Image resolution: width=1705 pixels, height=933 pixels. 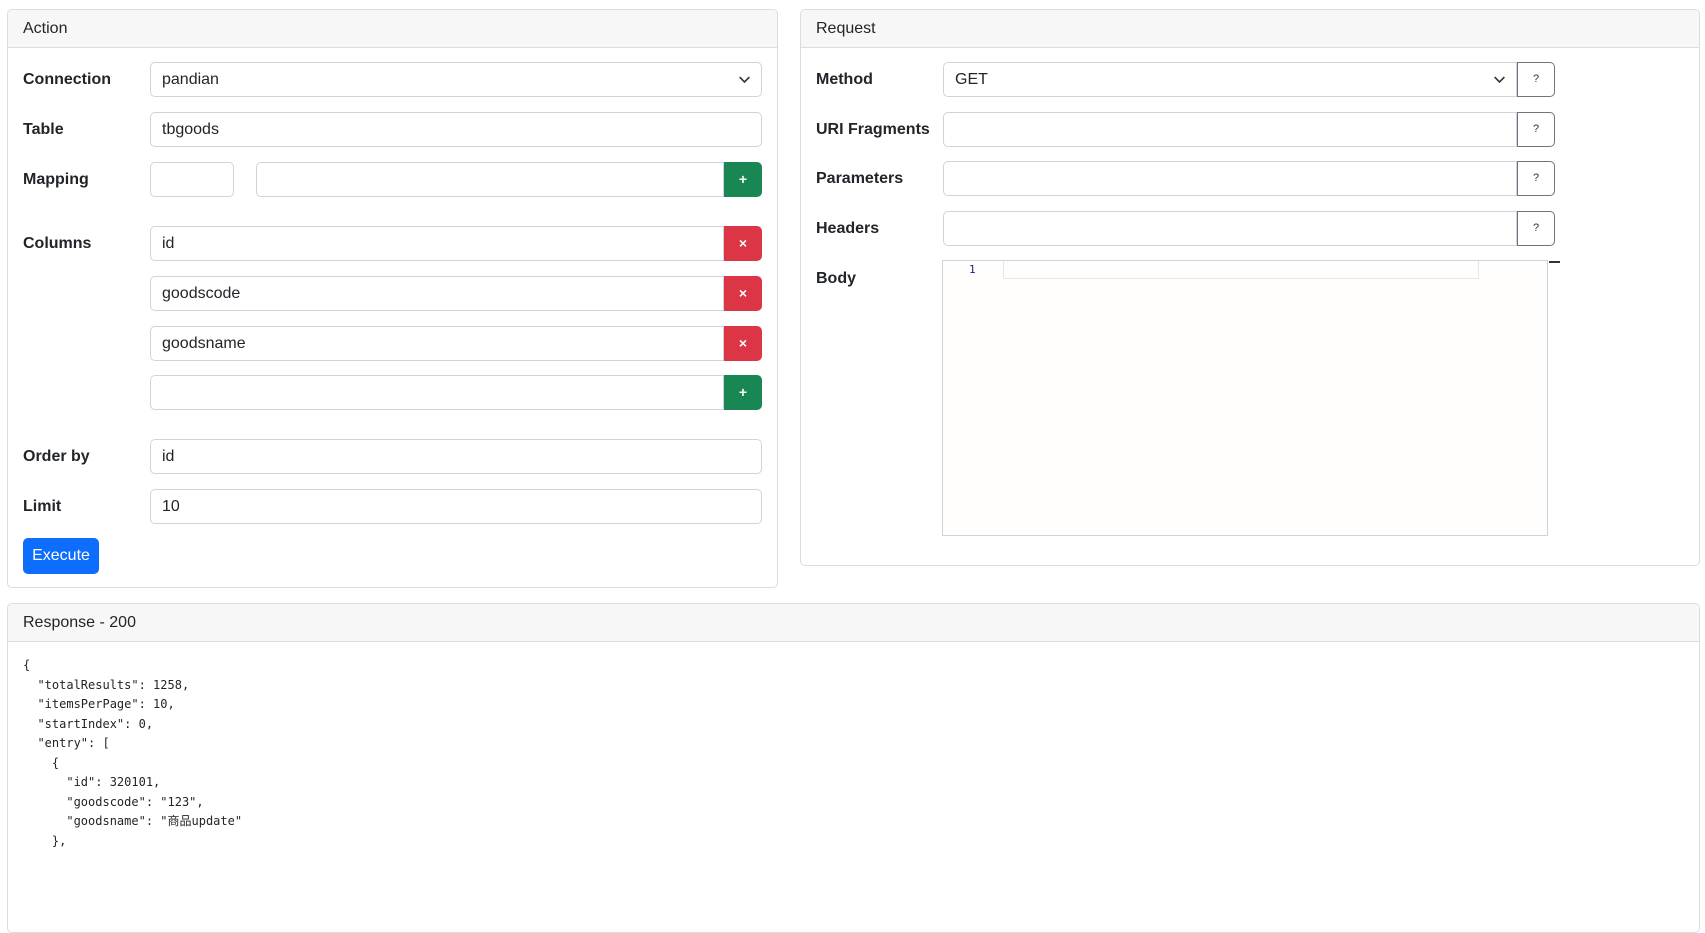 What do you see at coordinates (56, 179) in the screenshot?
I see `mapping-label: Mapping` at bounding box center [56, 179].